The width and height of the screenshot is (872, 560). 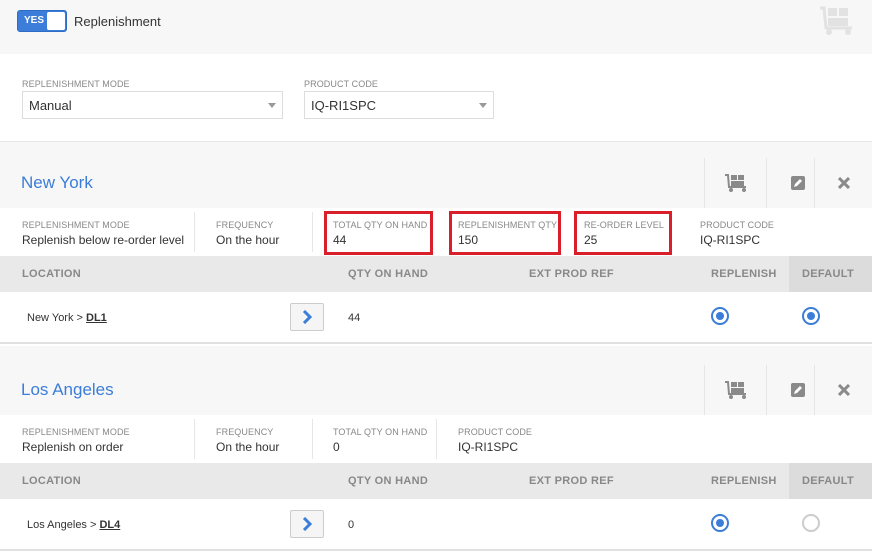 I want to click on summary-value: Replenish below re-order level, so click(x=103, y=240).